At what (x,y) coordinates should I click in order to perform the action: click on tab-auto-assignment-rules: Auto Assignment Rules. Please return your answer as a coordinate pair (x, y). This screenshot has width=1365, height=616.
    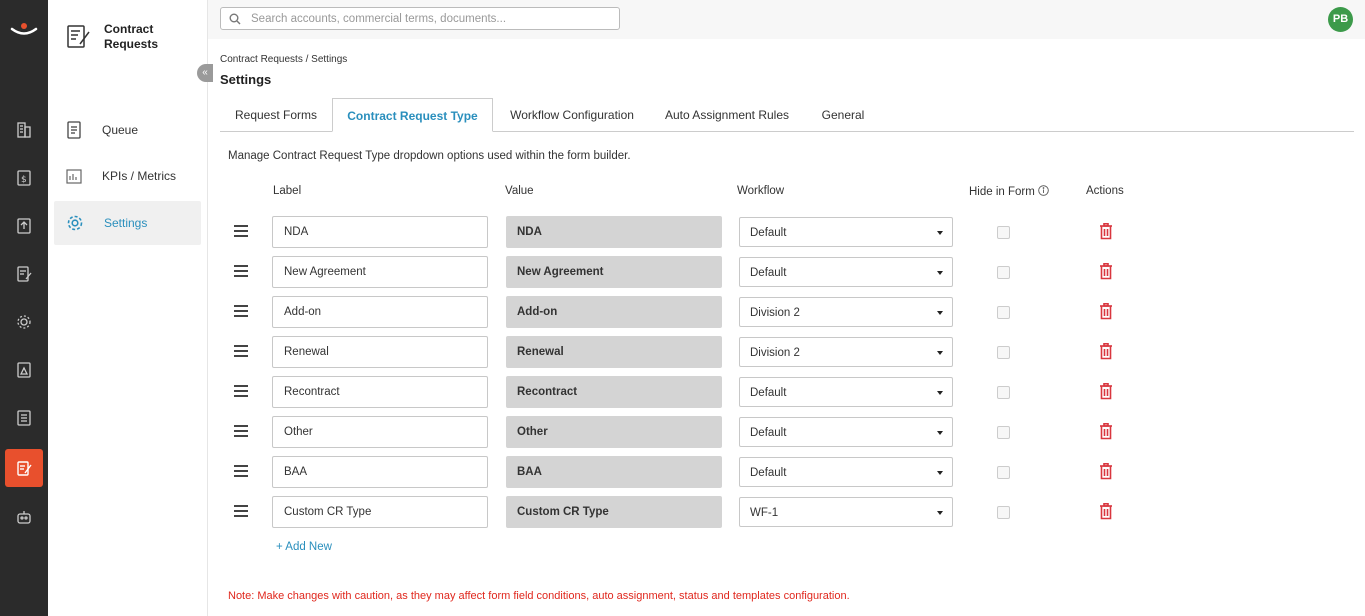
    Looking at the image, I should click on (727, 115).